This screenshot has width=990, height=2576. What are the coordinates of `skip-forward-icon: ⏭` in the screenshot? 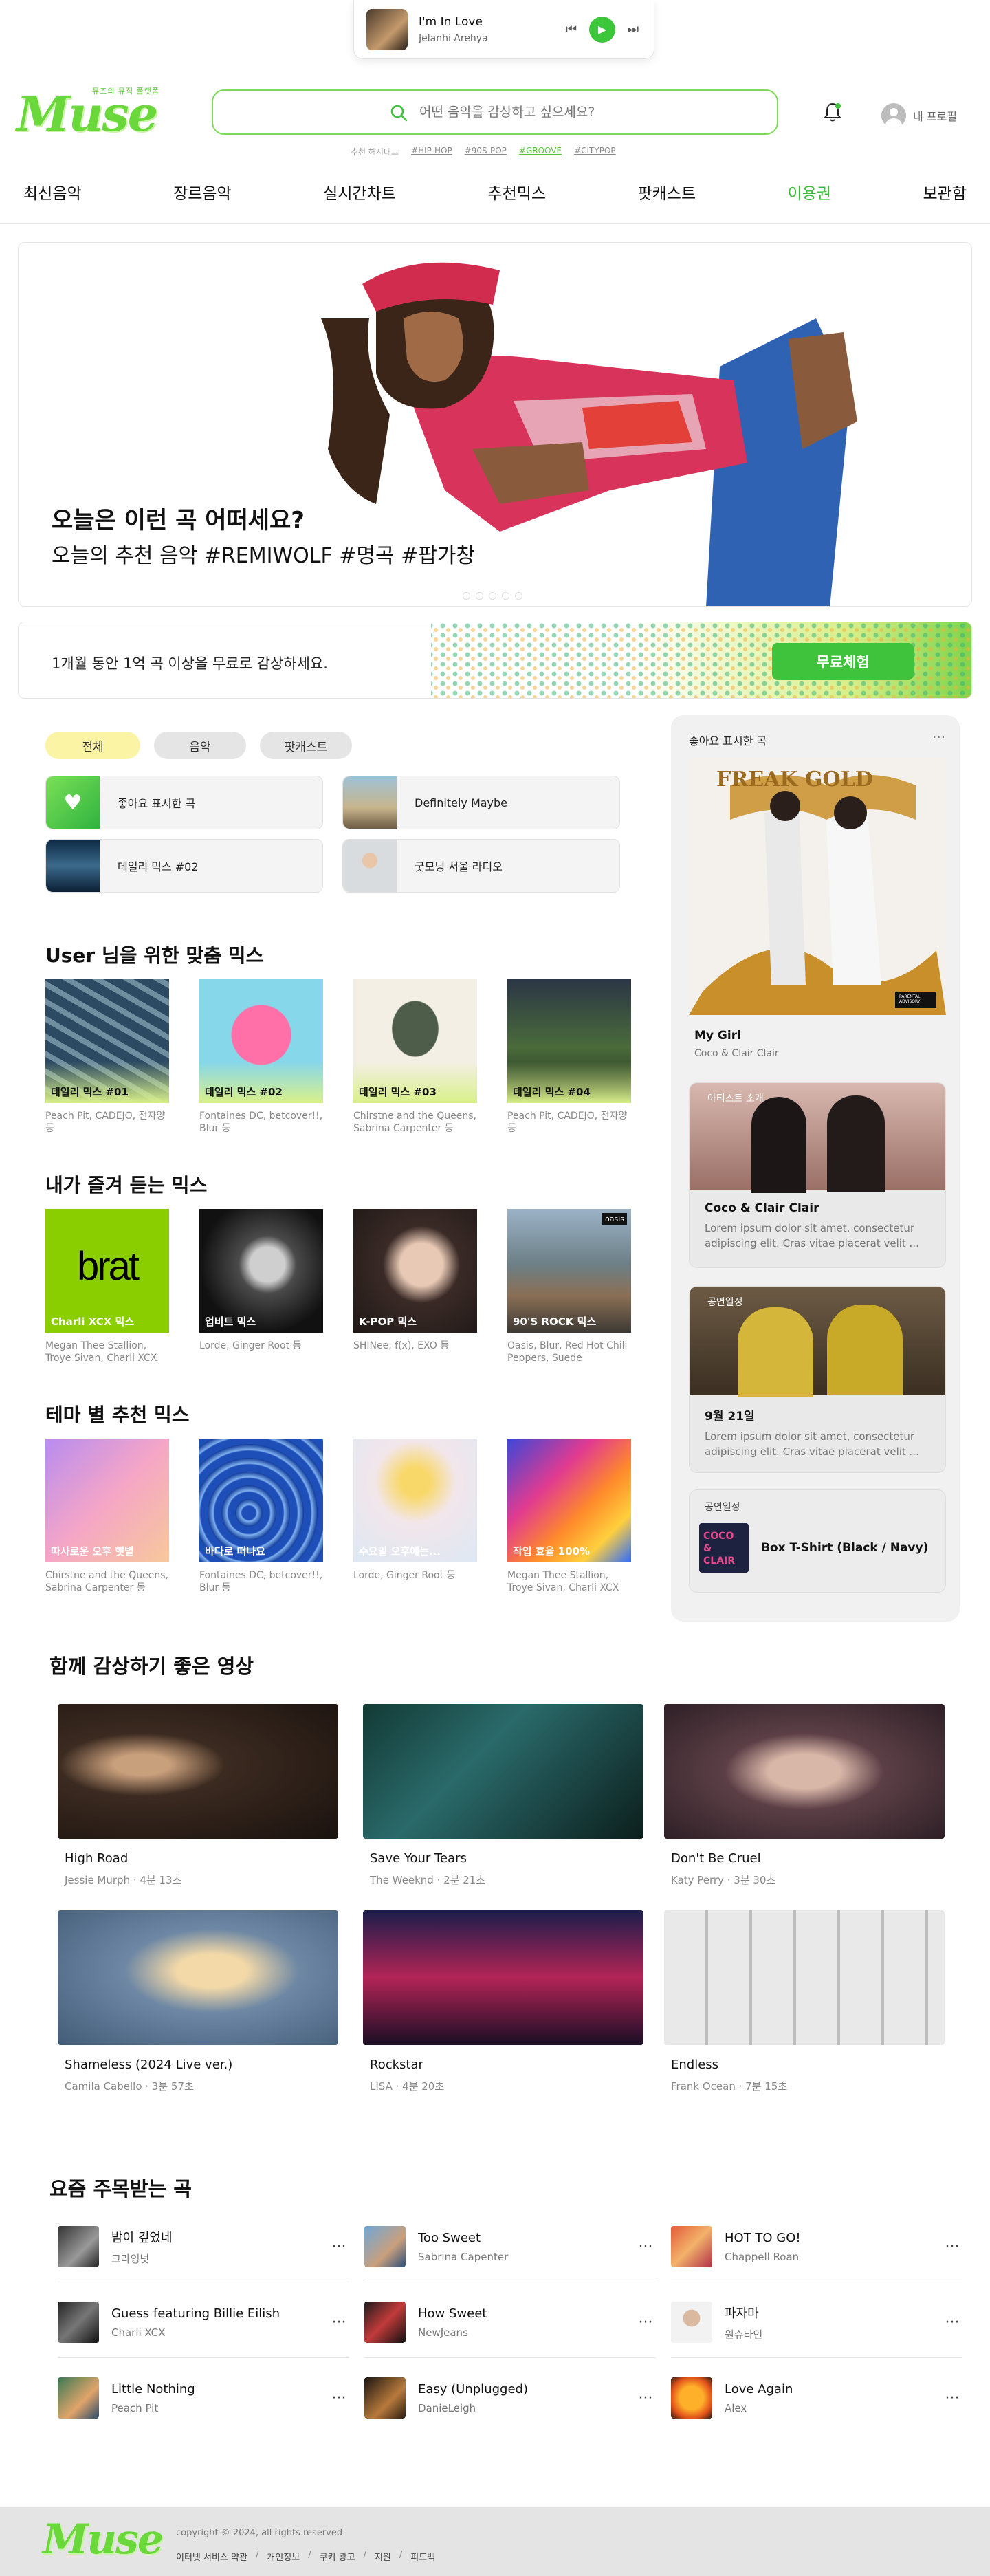 It's located at (633, 29).